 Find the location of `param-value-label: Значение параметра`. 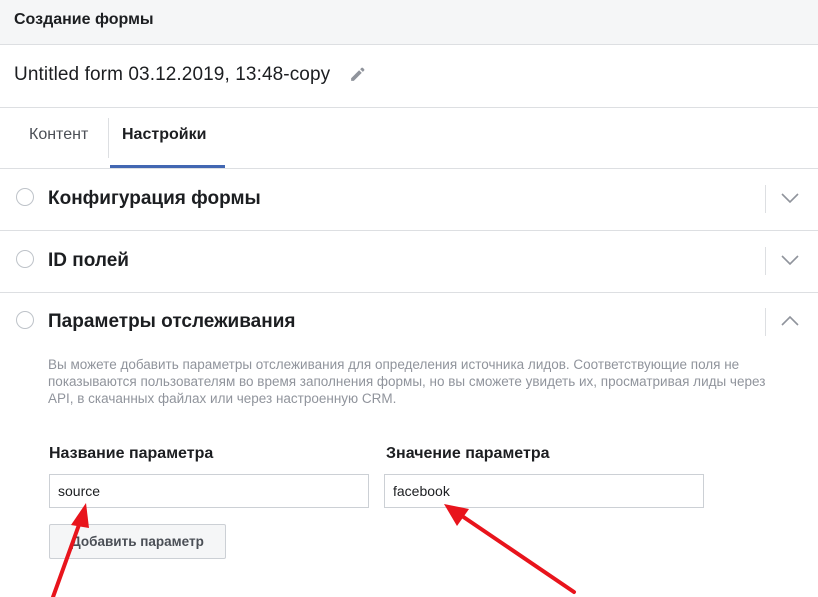

param-value-label: Значение параметра is located at coordinates (468, 453).